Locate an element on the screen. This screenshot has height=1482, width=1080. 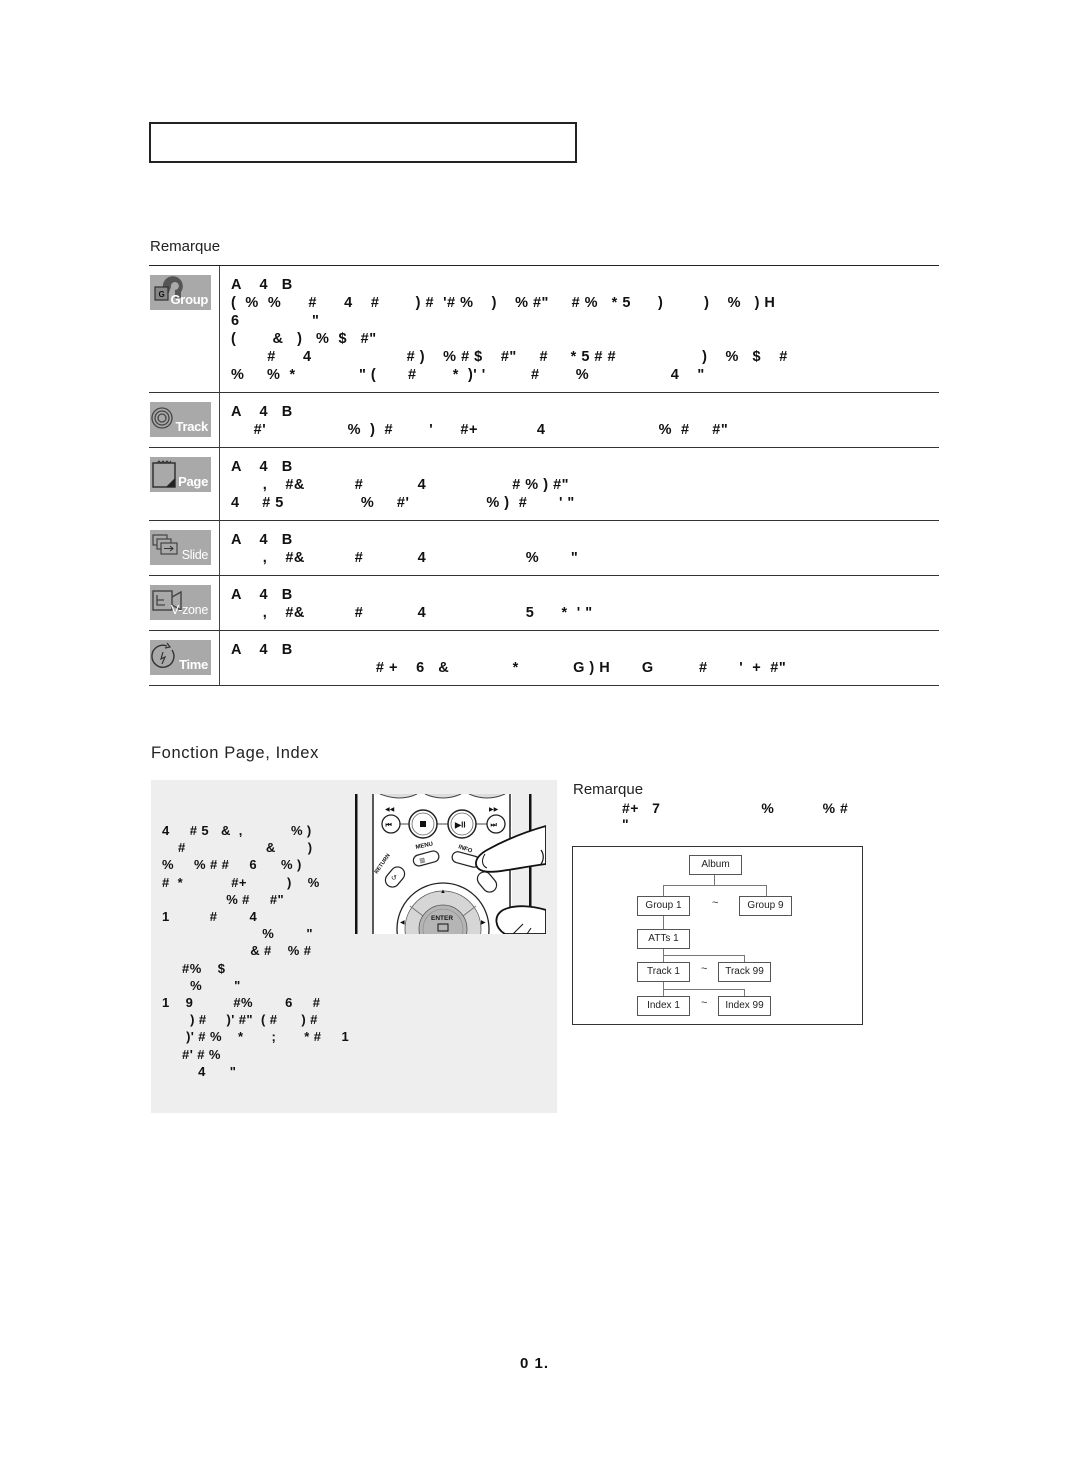
svg-text: ▶II is located at coordinates (460, 825).